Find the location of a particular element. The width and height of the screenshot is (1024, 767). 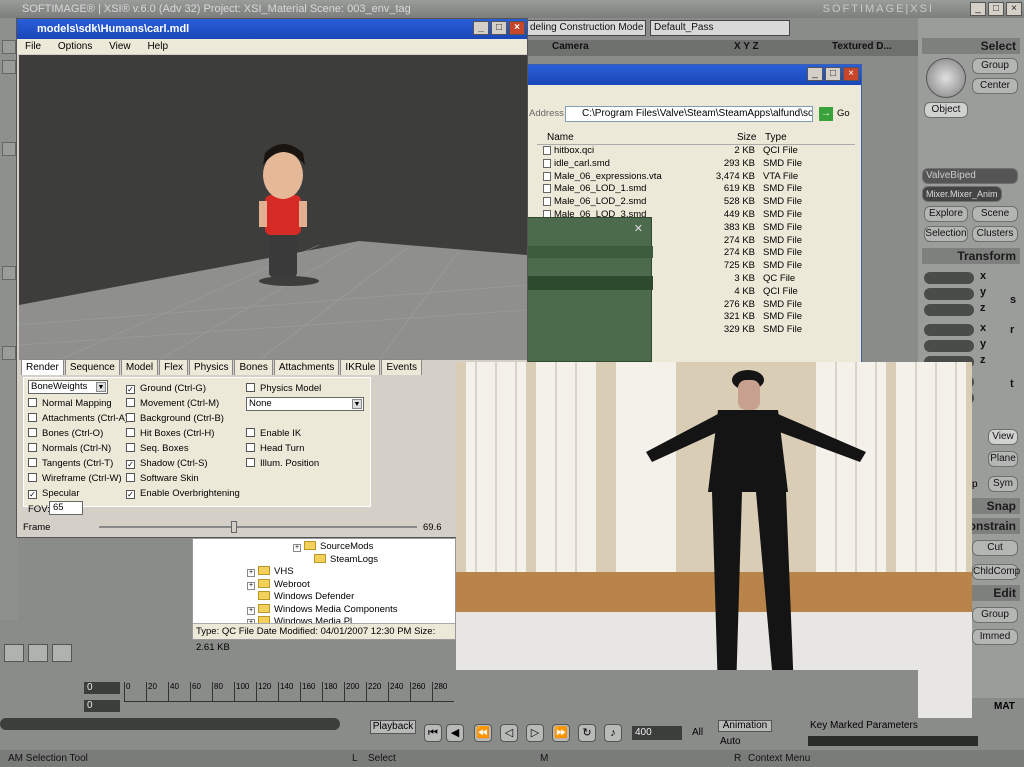

command-line is located at coordinates (170, 724).